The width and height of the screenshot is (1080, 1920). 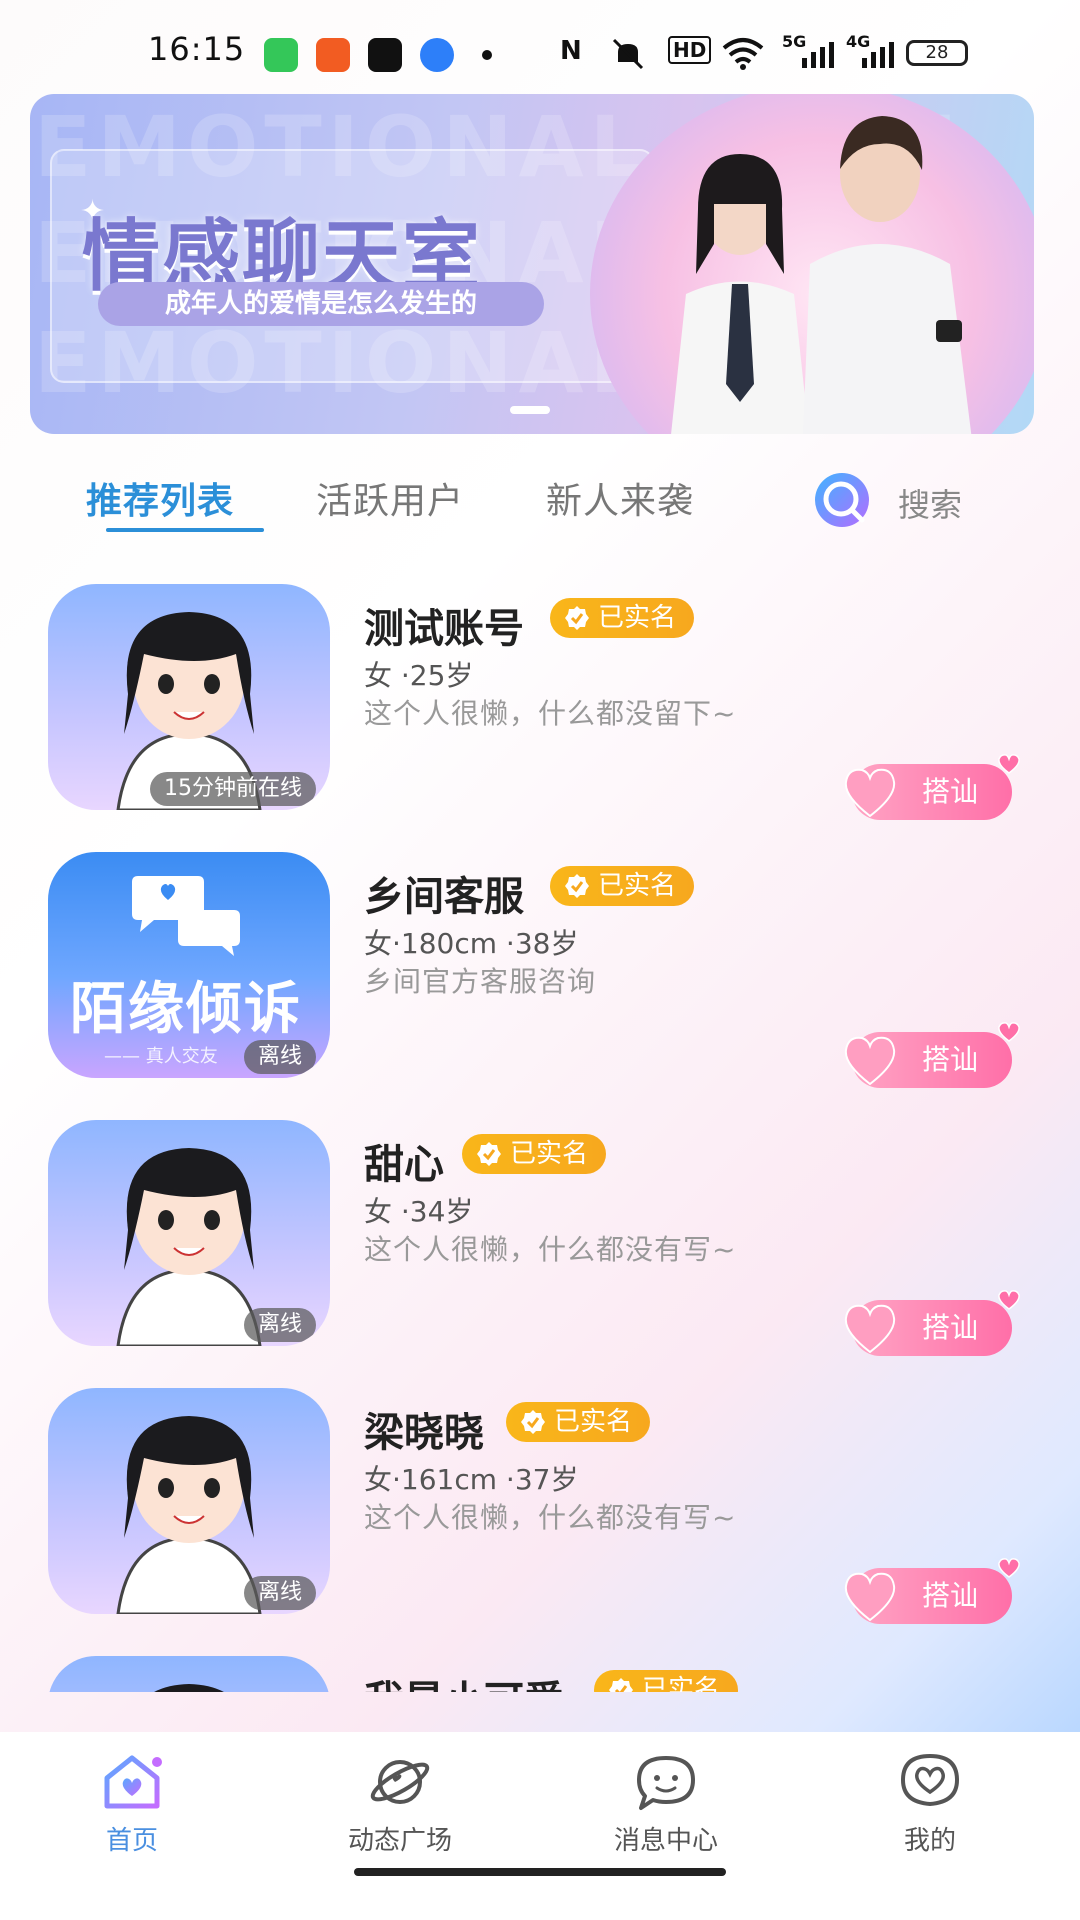 I want to click on user-card: 我是小可爱 已实名, so click(x=540, y=1674).